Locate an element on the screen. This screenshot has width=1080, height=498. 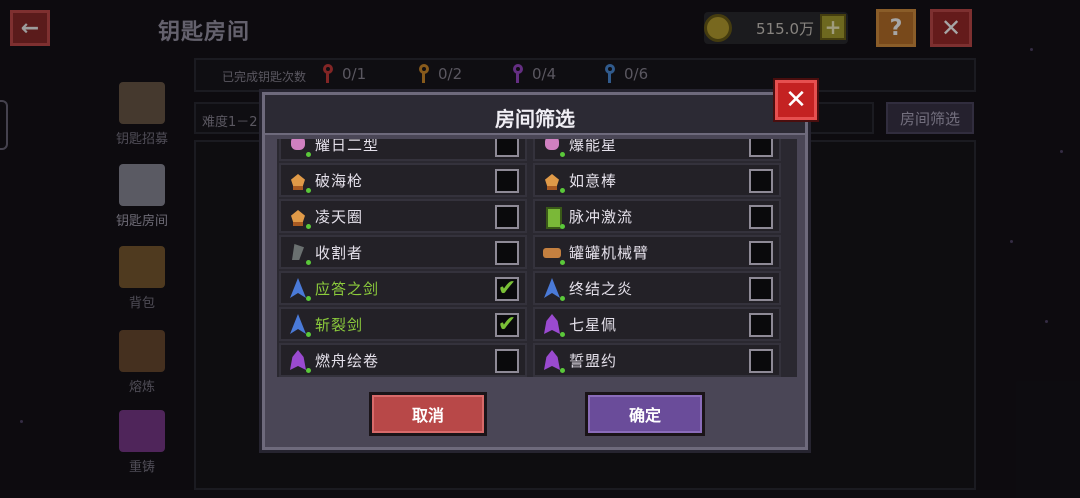
filter-row: 收割者 罐罐机械臂 is located at coordinates (537, 252).